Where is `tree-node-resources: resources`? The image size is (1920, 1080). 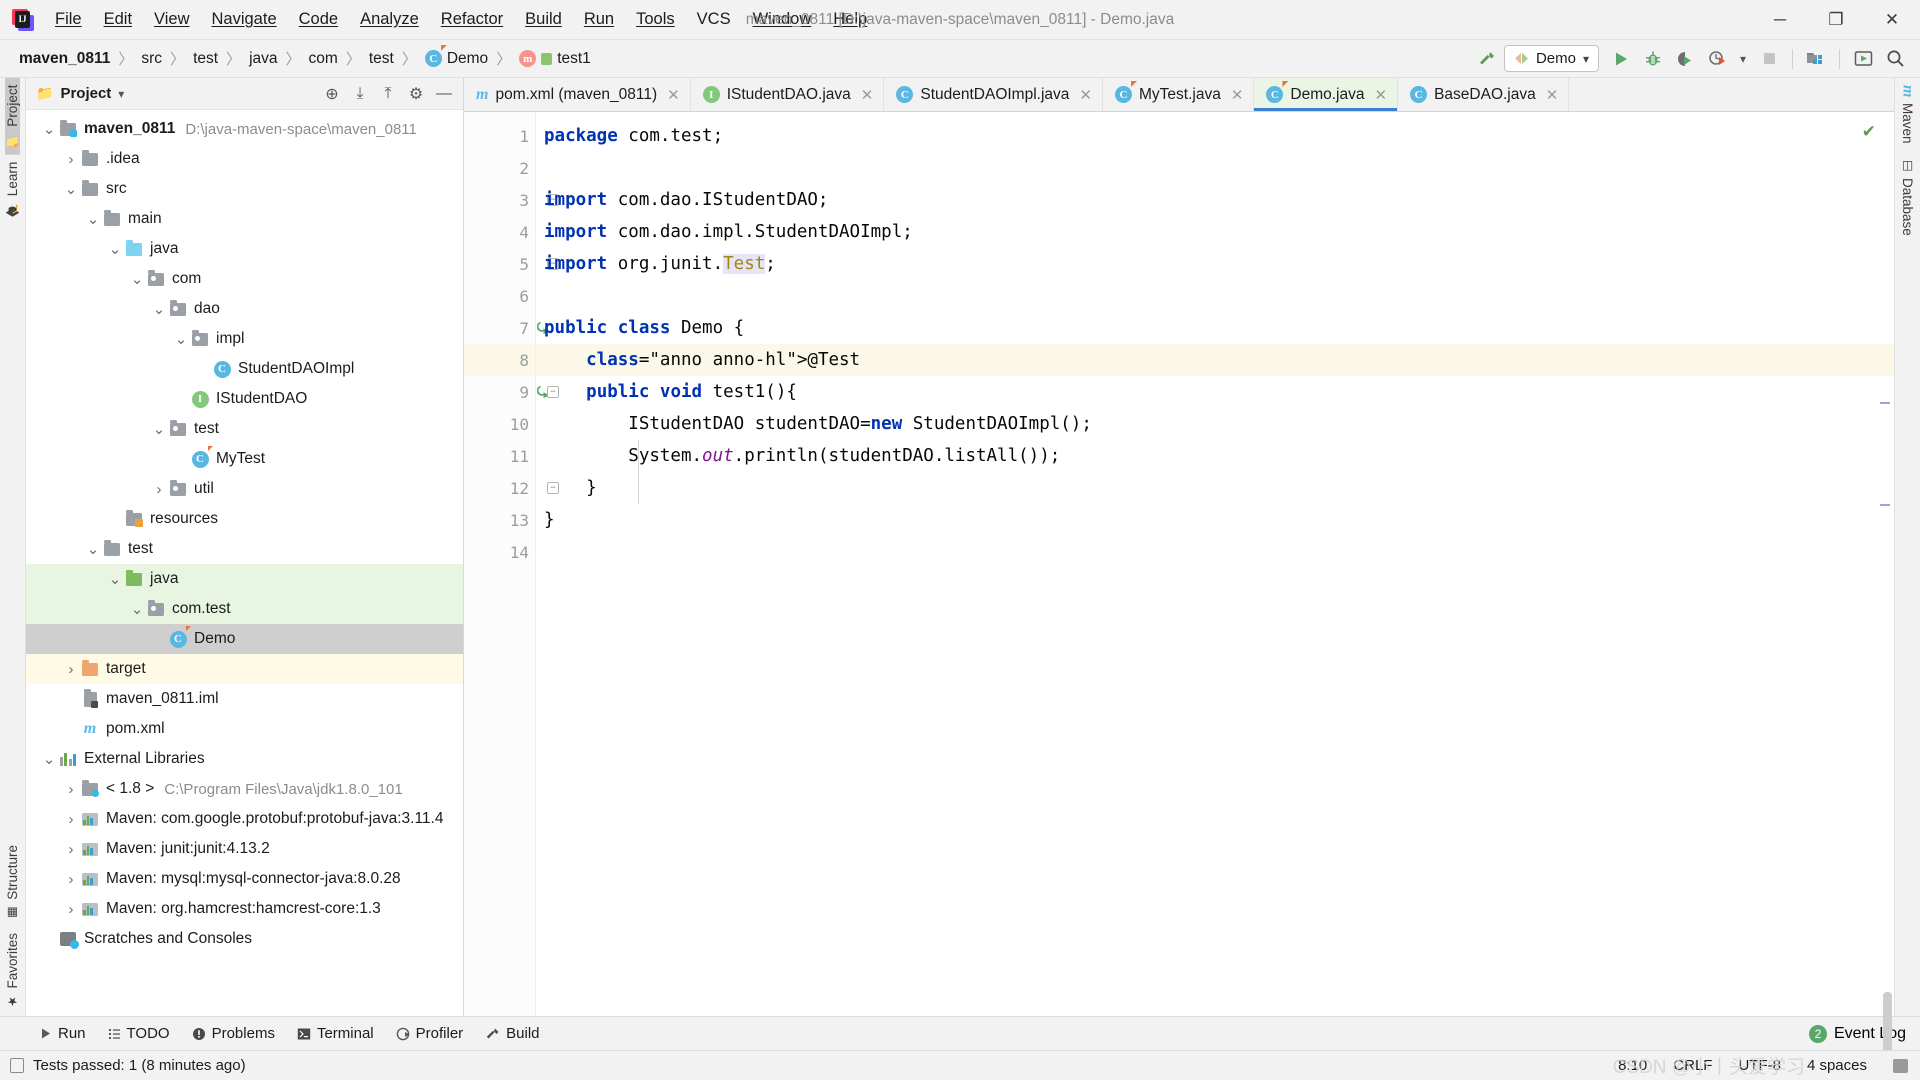
tree-node-resources: resources is located at coordinates (244, 519).